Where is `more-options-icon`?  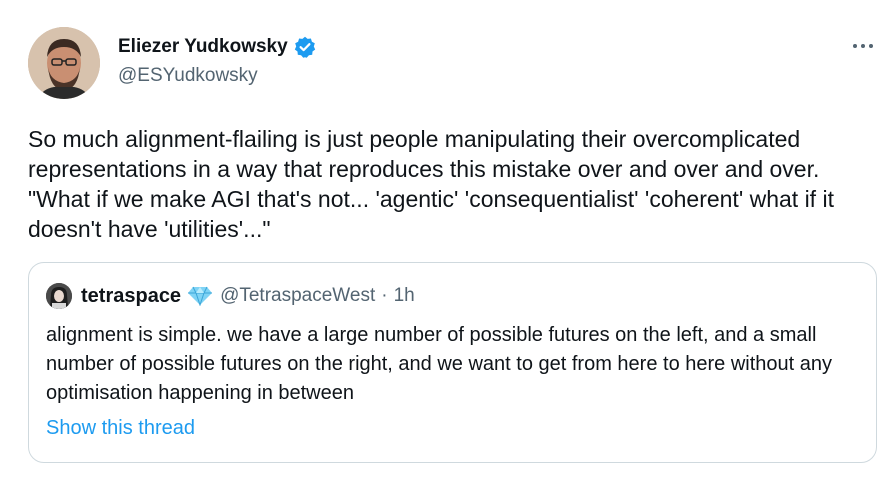 more-options-icon is located at coordinates (863, 46).